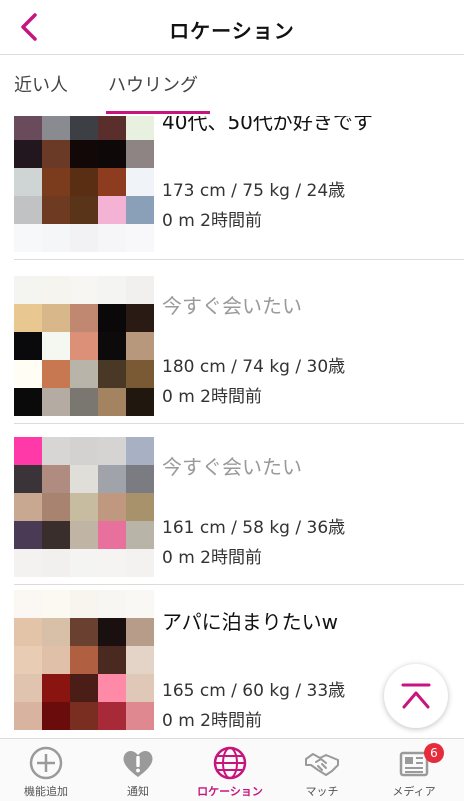 This screenshot has width=464, height=801. I want to click on notification-badge: 6, so click(434, 753).